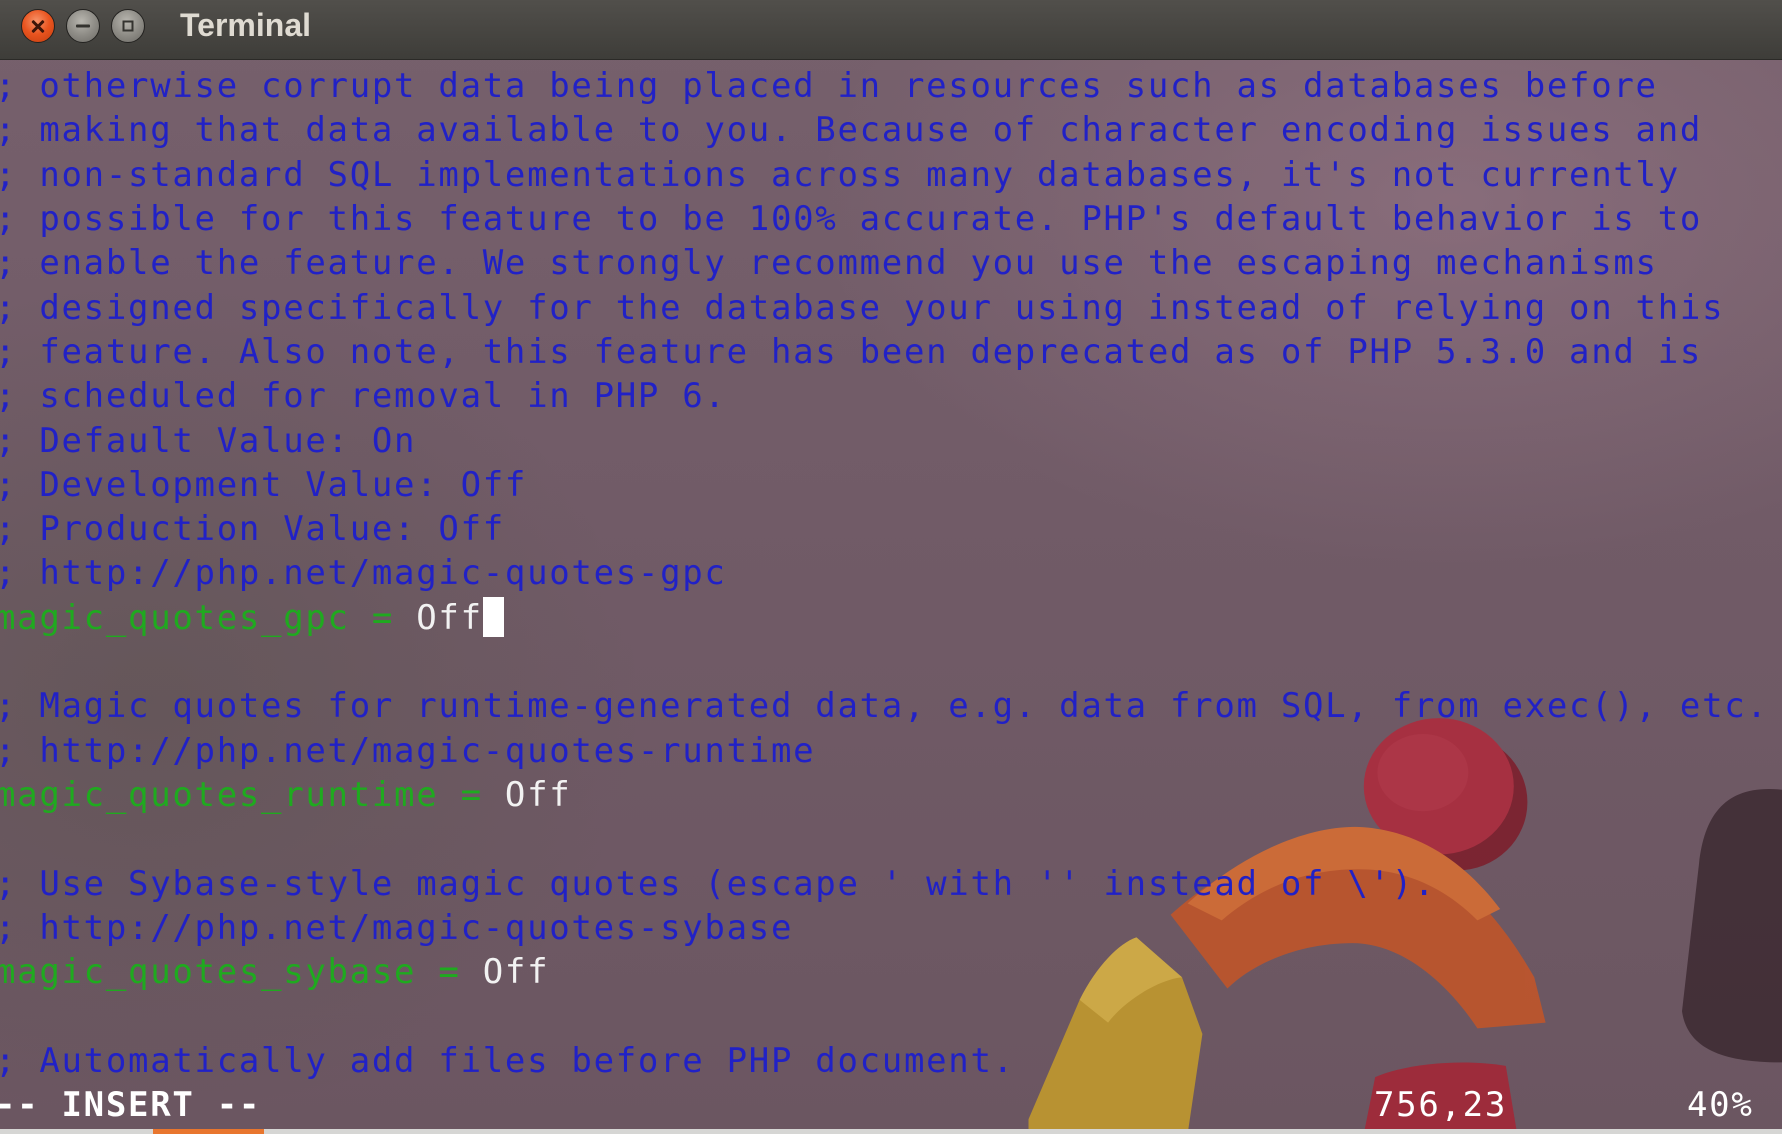  Describe the element at coordinates (891, 972) in the screenshot. I see `setting-line: magic_quotes_sybase = Off` at that location.